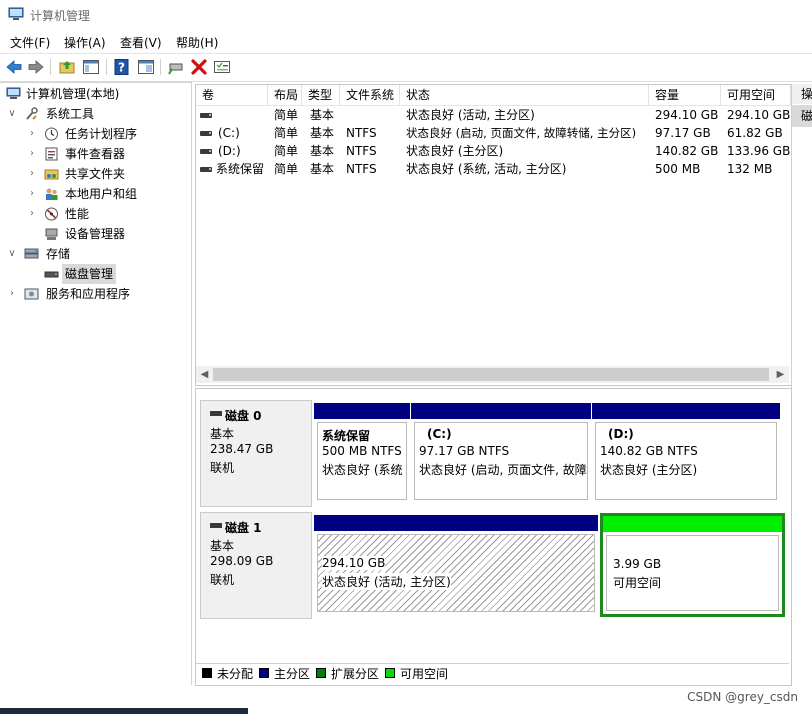 This screenshot has width=812, height=714. I want to click on tree-label: 共享文件夹, so click(95, 174).